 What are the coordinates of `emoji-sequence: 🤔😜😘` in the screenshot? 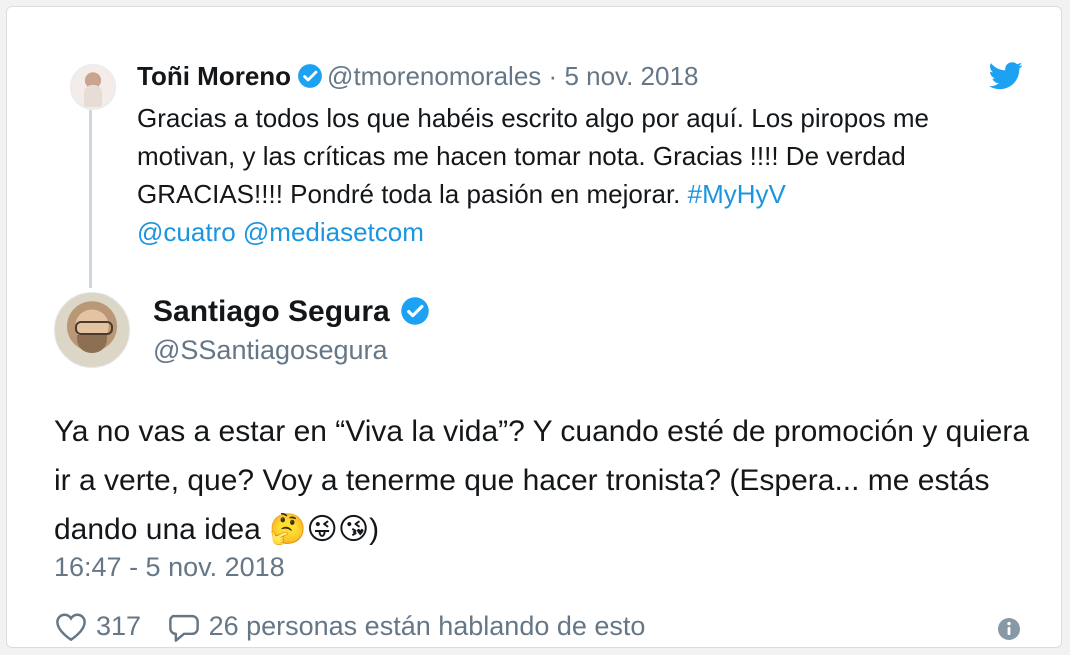 It's located at (319, 529).